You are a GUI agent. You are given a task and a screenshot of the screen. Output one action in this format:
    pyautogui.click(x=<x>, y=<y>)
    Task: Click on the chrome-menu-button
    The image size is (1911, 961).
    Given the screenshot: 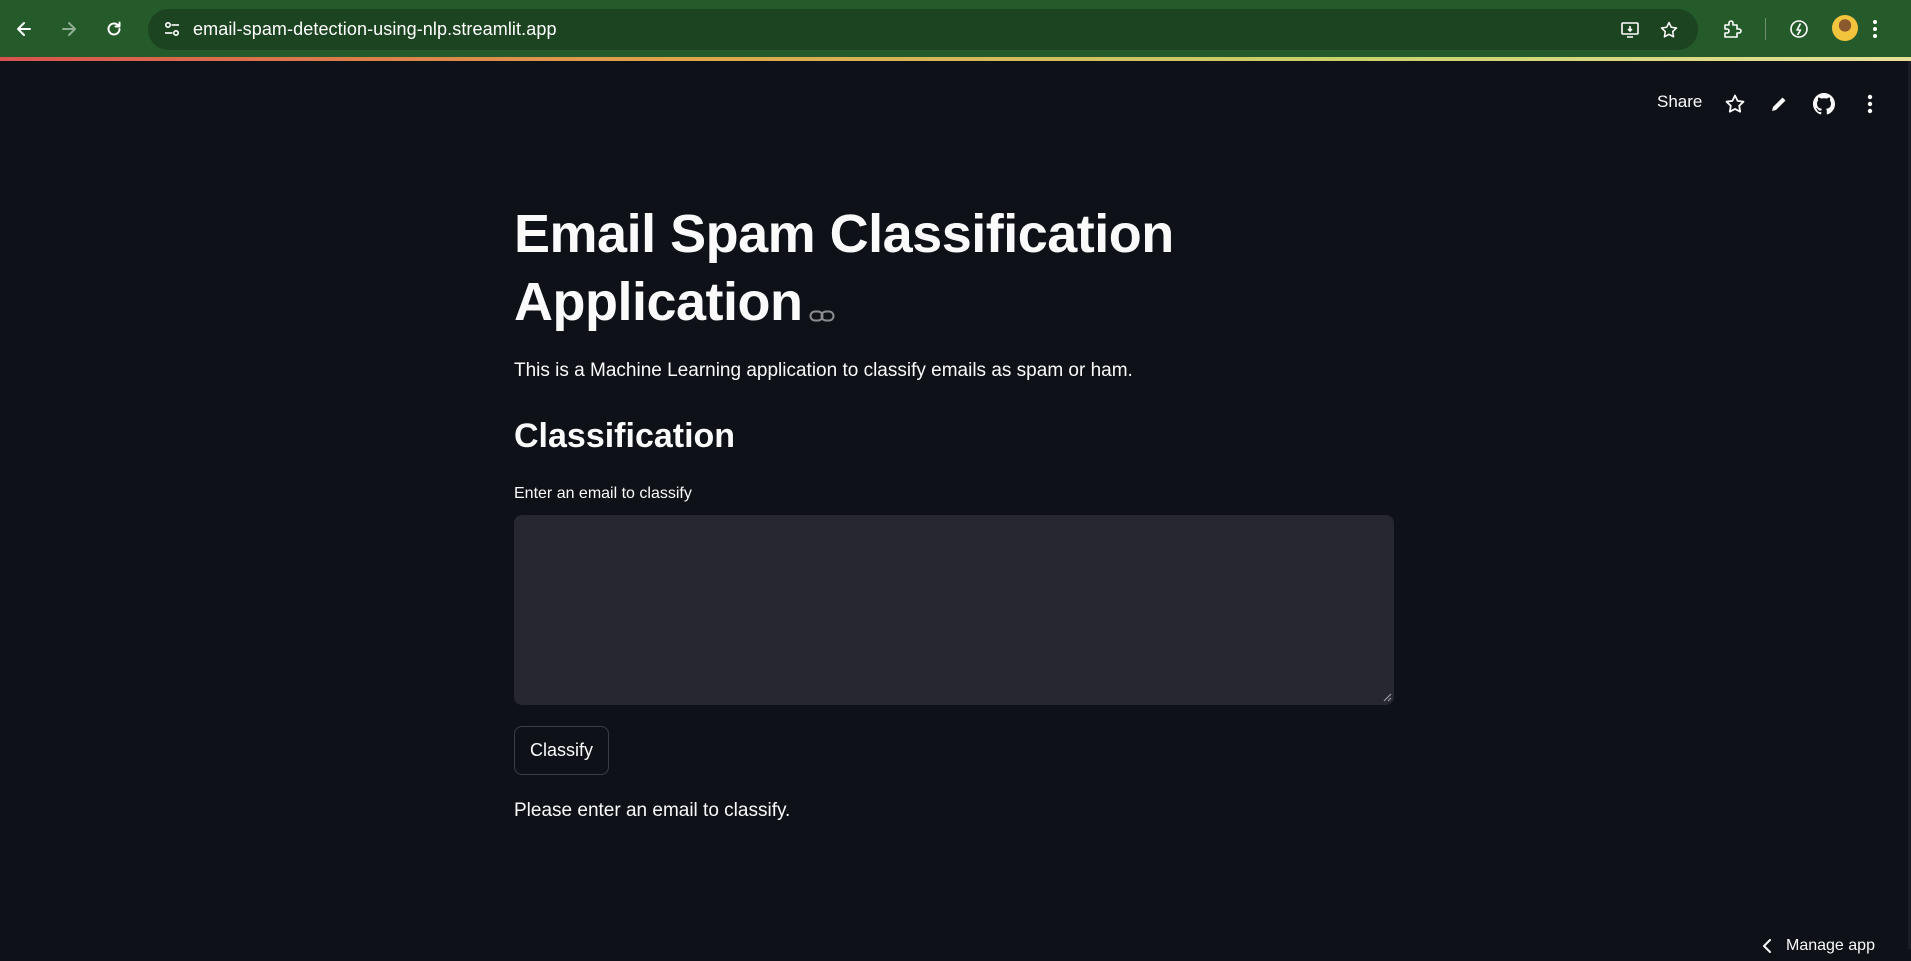 What is the action you would take?
    pyautogui.click(x=1875, y=29)
    